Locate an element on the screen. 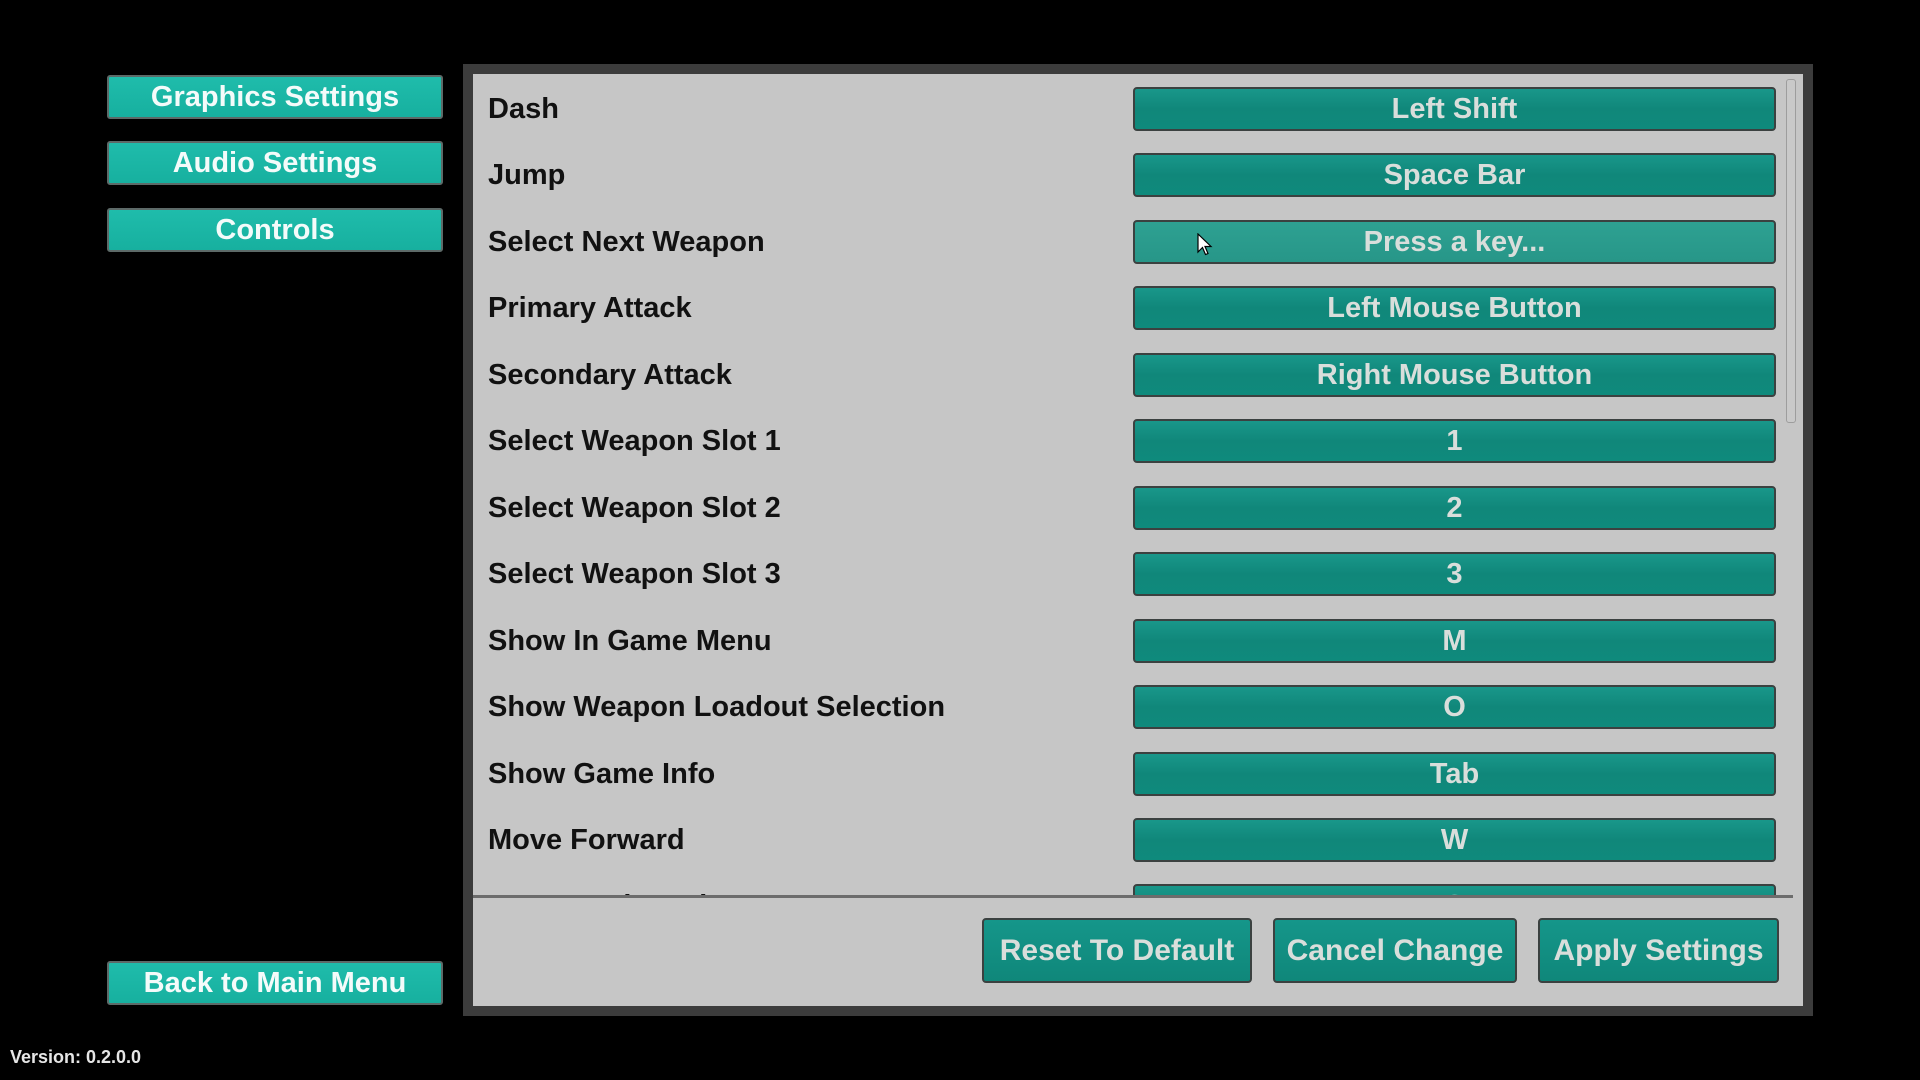  controls-button: Controls is located at coordinates (275, 230).